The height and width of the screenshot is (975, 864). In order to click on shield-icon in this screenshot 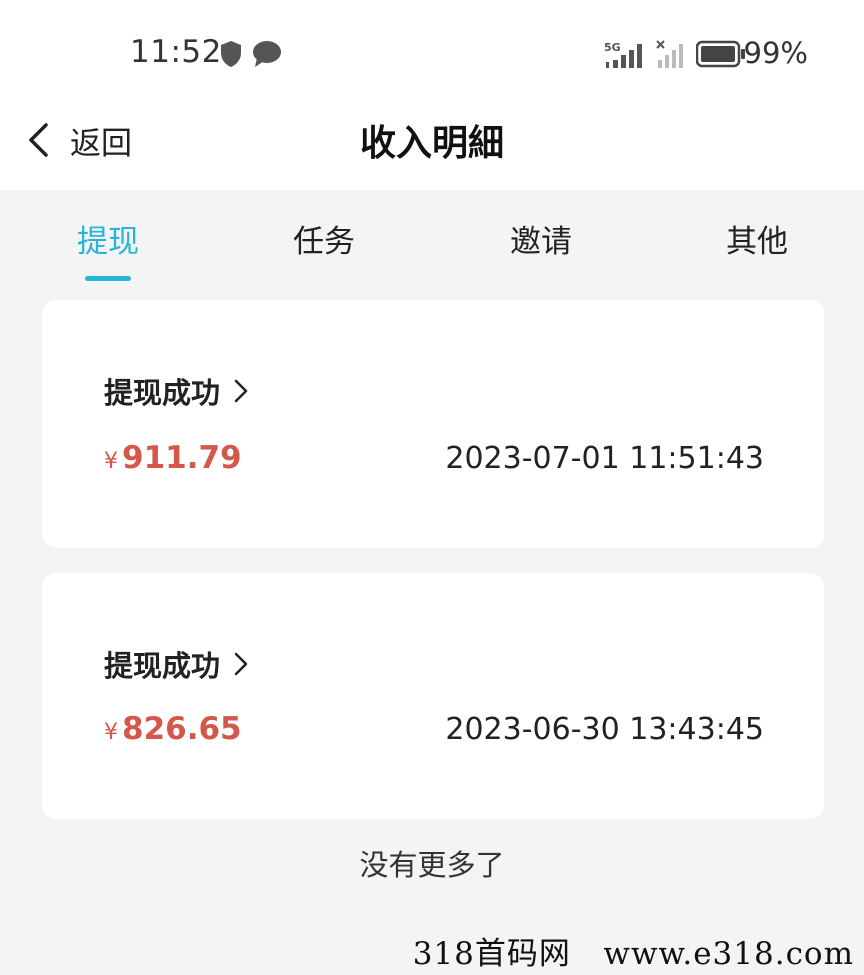, I will do `click(231, 54)`.